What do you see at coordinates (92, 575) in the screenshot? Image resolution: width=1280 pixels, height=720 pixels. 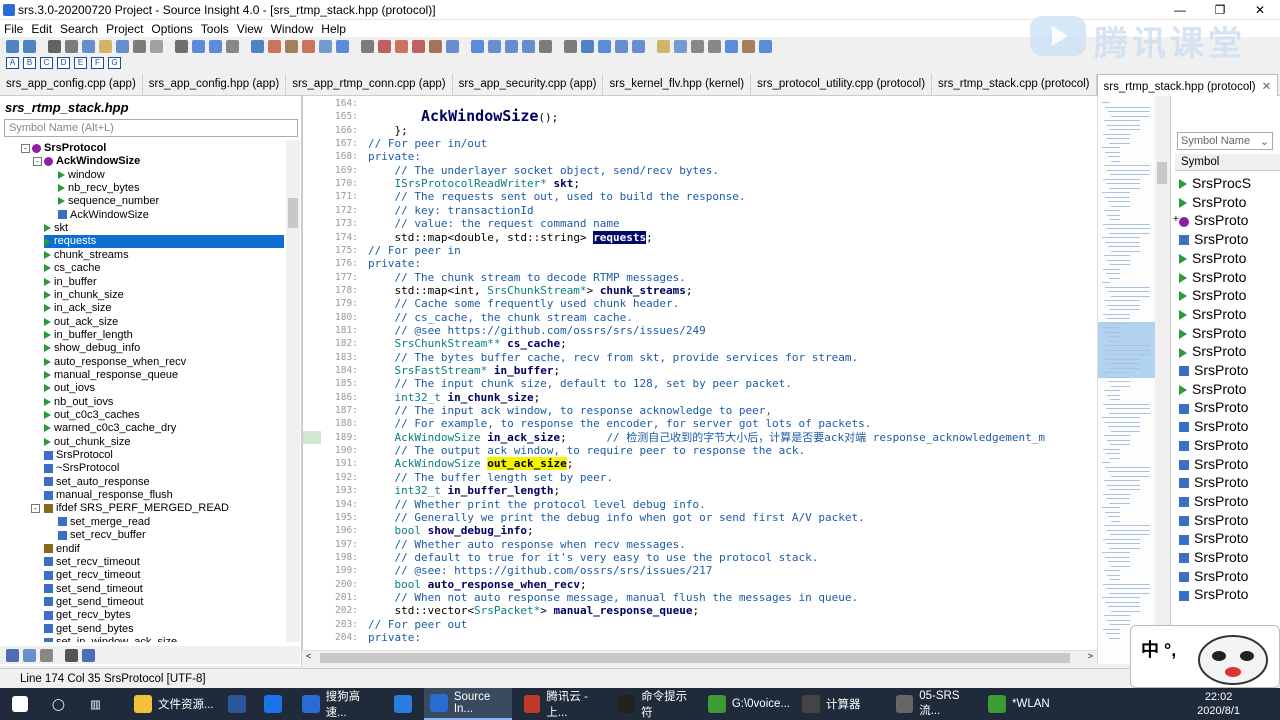 I see `tree-item: get_recv_timeout` at bounding box center [92, 575].